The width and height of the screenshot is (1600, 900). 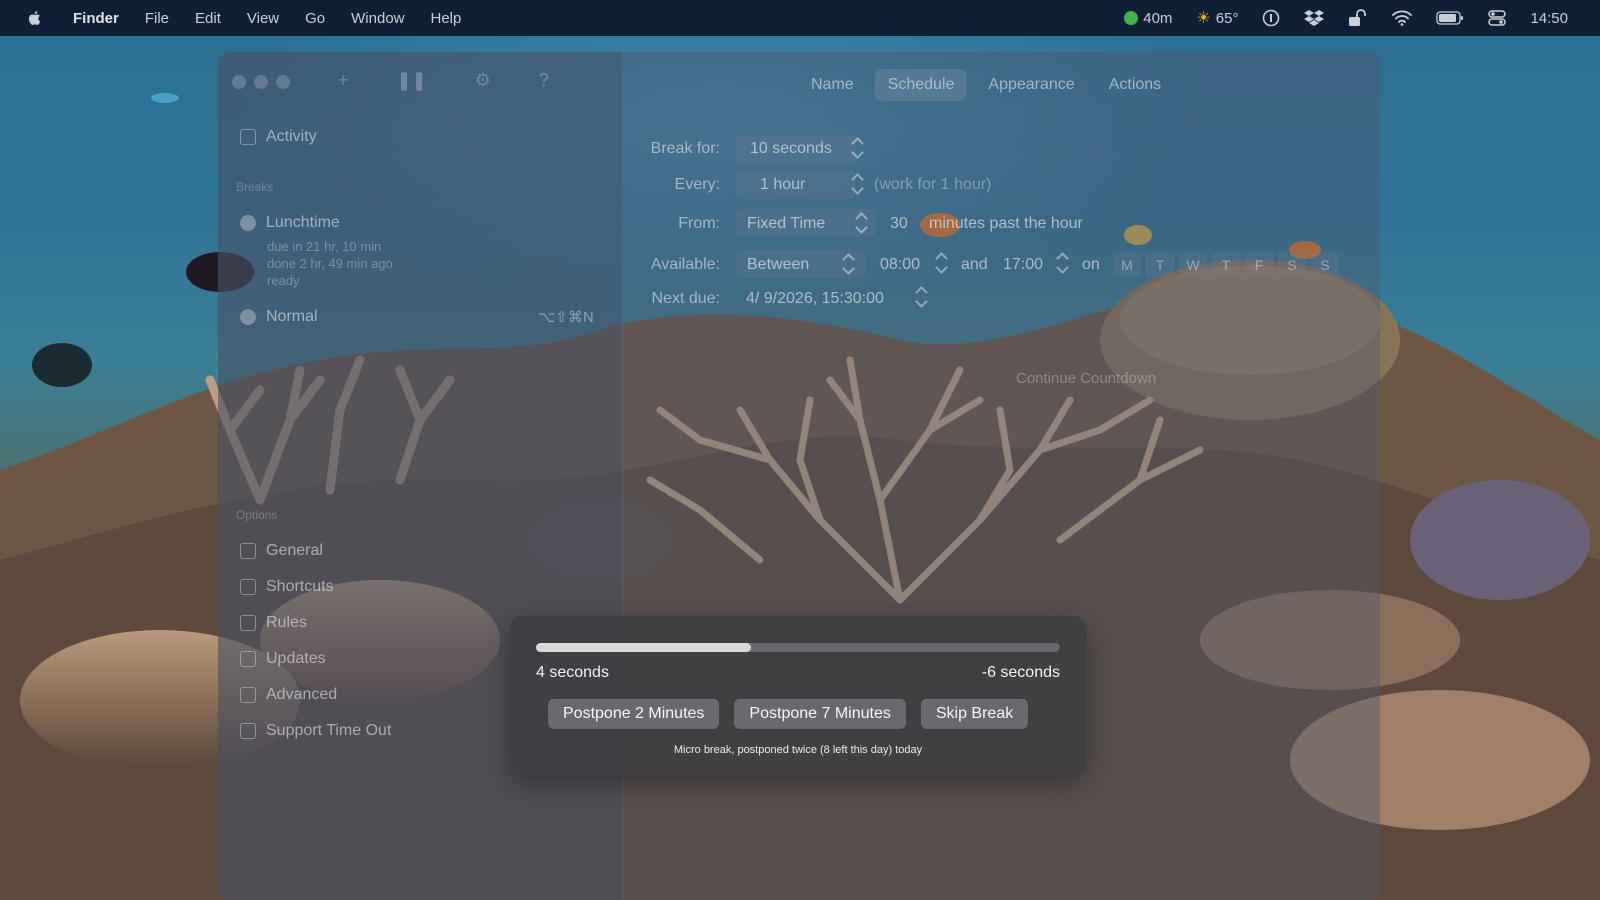 What do you see at coordinates (1127, 265) in the screenshot?
I see `day-toggle-mon: M` at bounding box center [1127, 265].